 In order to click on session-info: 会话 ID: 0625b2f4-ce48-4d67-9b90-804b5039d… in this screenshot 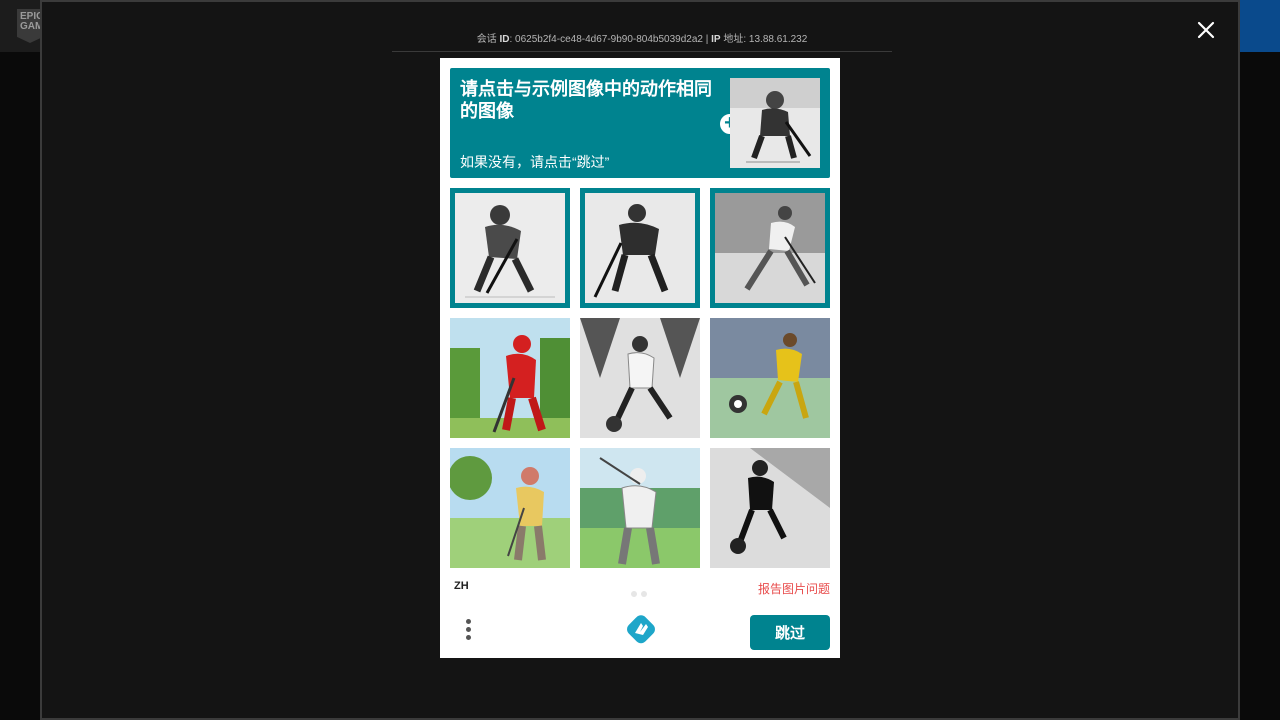, I will do `click(642, 38)`.